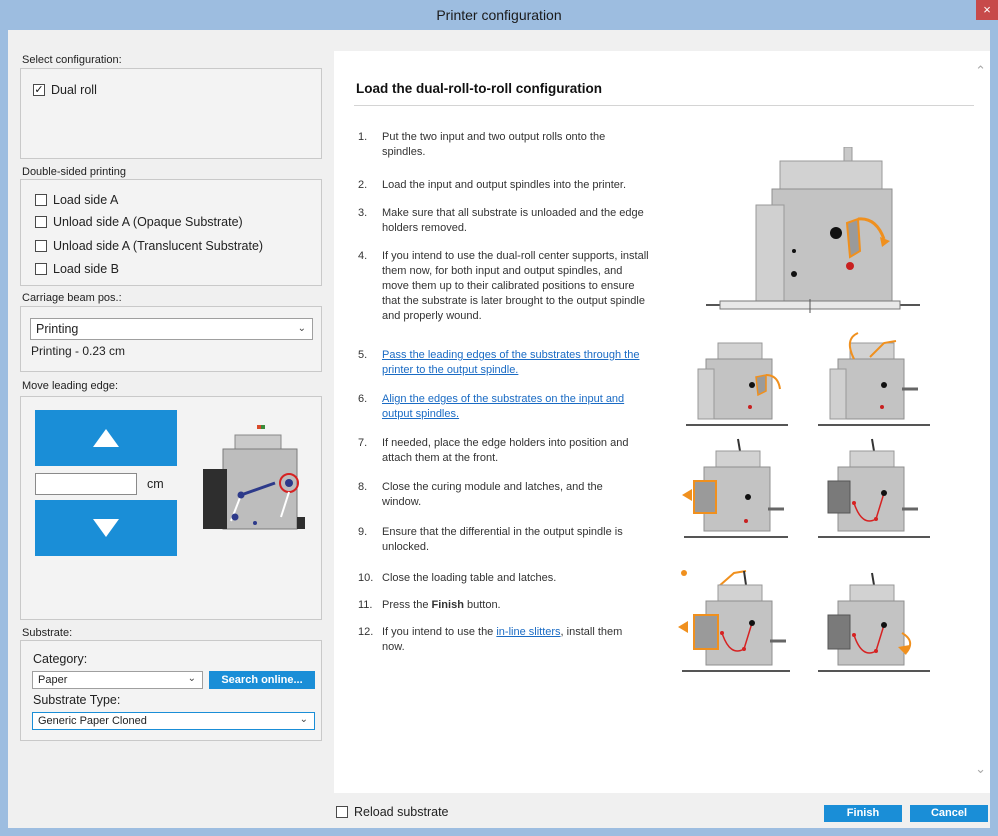 This screenshot has height=836, width=998. What do you see at coordinates (664, 105) in the screenshot?
I see `title-divider` at bounding box center [664, 105].